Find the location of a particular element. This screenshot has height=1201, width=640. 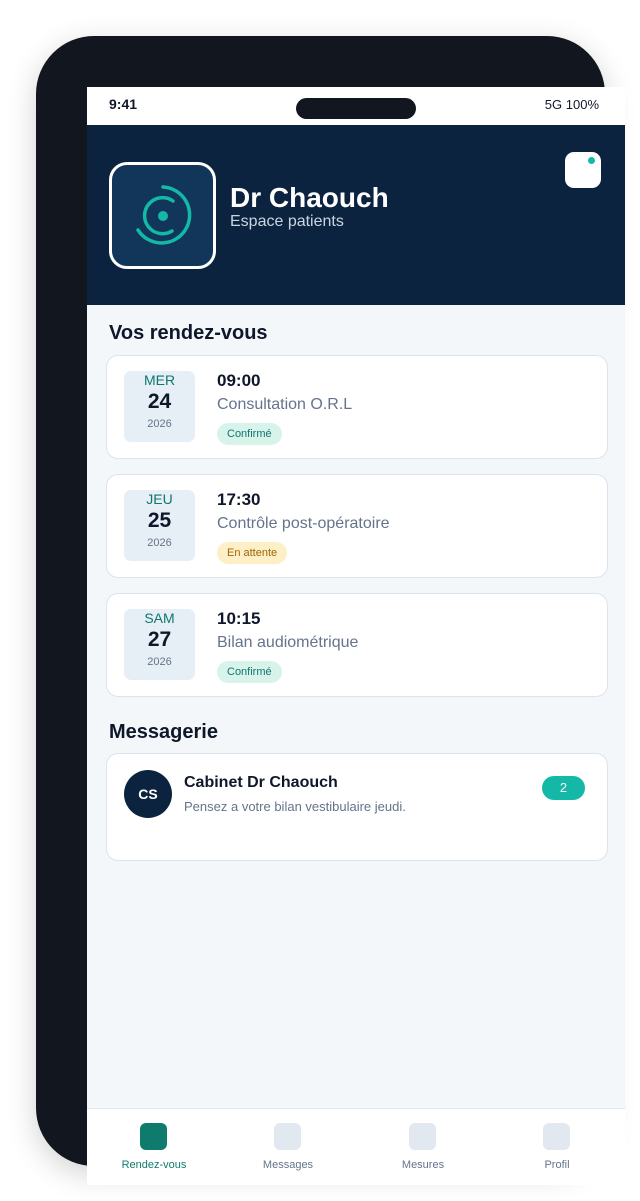

appointment-day: SAM is located at coordinates (159, 618).